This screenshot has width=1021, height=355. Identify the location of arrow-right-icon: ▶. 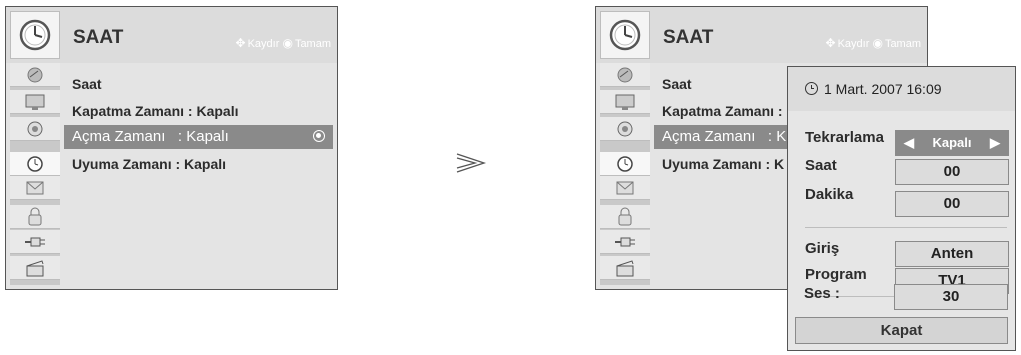
(995, 143).